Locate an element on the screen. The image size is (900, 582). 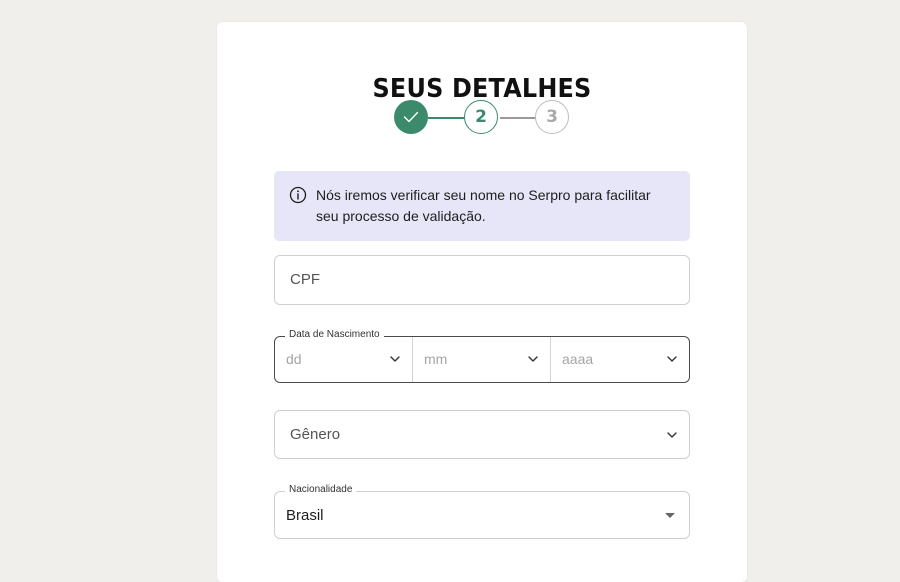
step-3-upcoming: 3 is located at coordinates (552, 117).